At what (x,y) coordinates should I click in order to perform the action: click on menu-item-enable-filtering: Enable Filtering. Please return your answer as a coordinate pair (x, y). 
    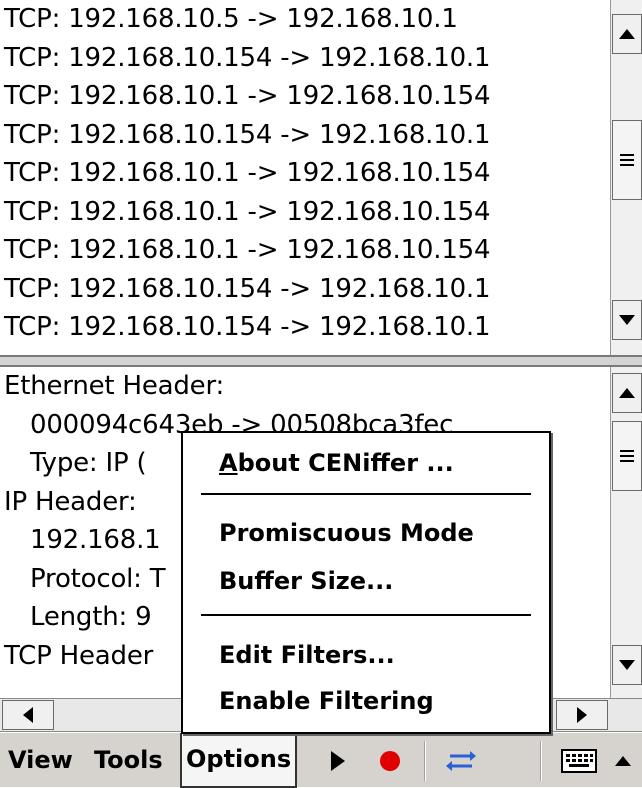
    Looking at the image, I should click on (326, 701).